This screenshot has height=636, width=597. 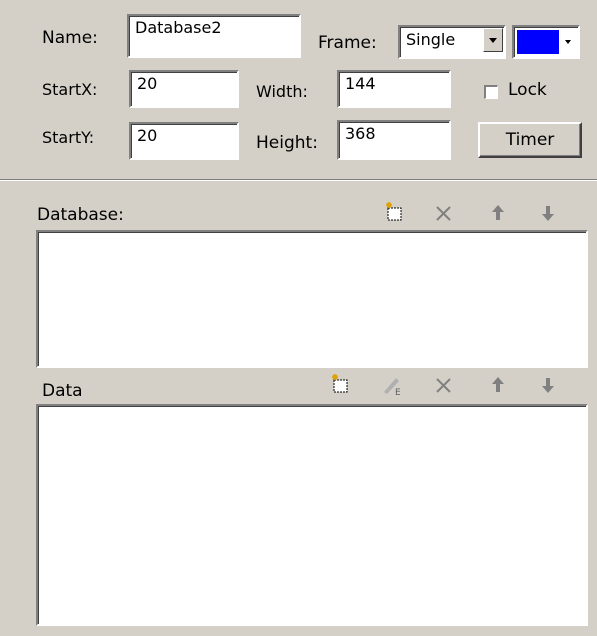 I want to click on width-field: 144, so click(x=394, y=89).